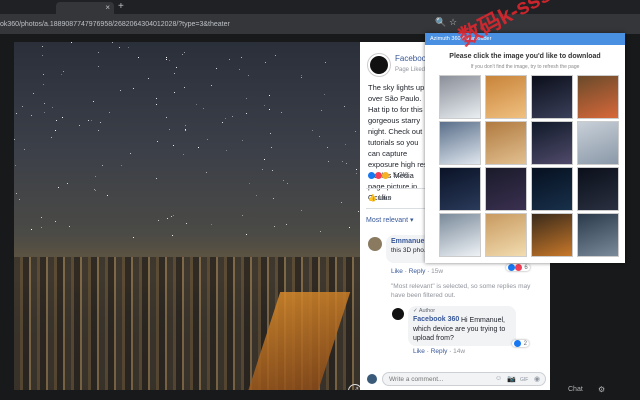 The width and height of the screenshot is (640, 400). I want to click on most-relevant-dropdown: Most relevant ▾, so click(389, 220).